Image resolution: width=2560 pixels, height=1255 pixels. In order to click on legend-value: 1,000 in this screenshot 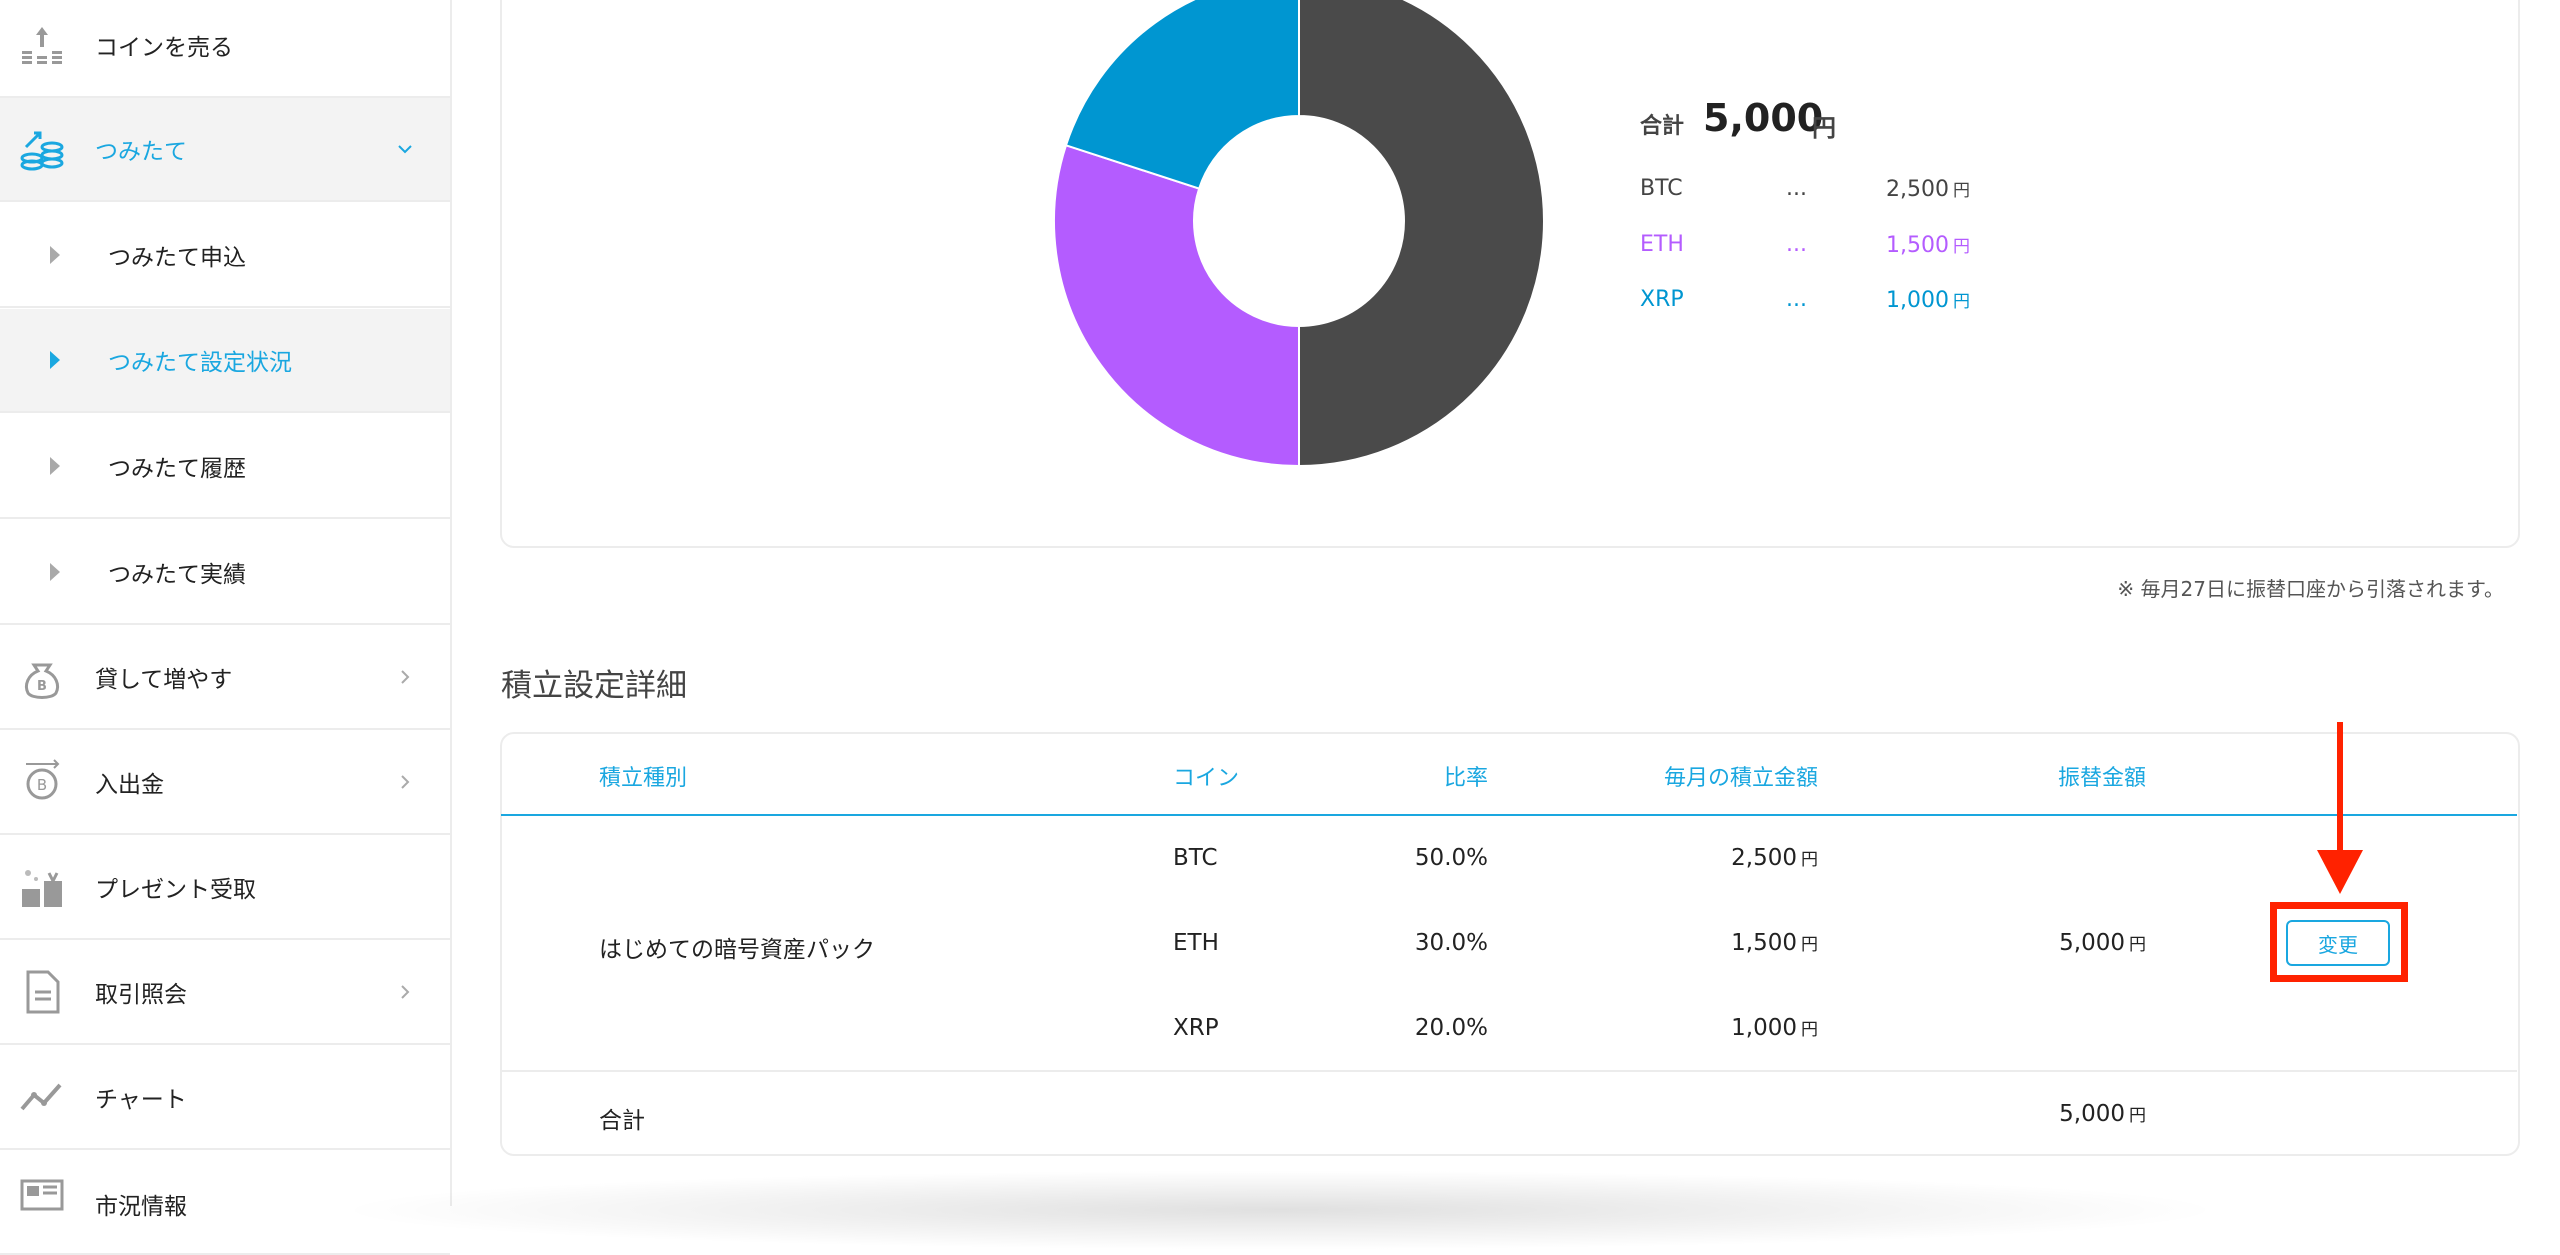, I will do `click(1917, 300)`.